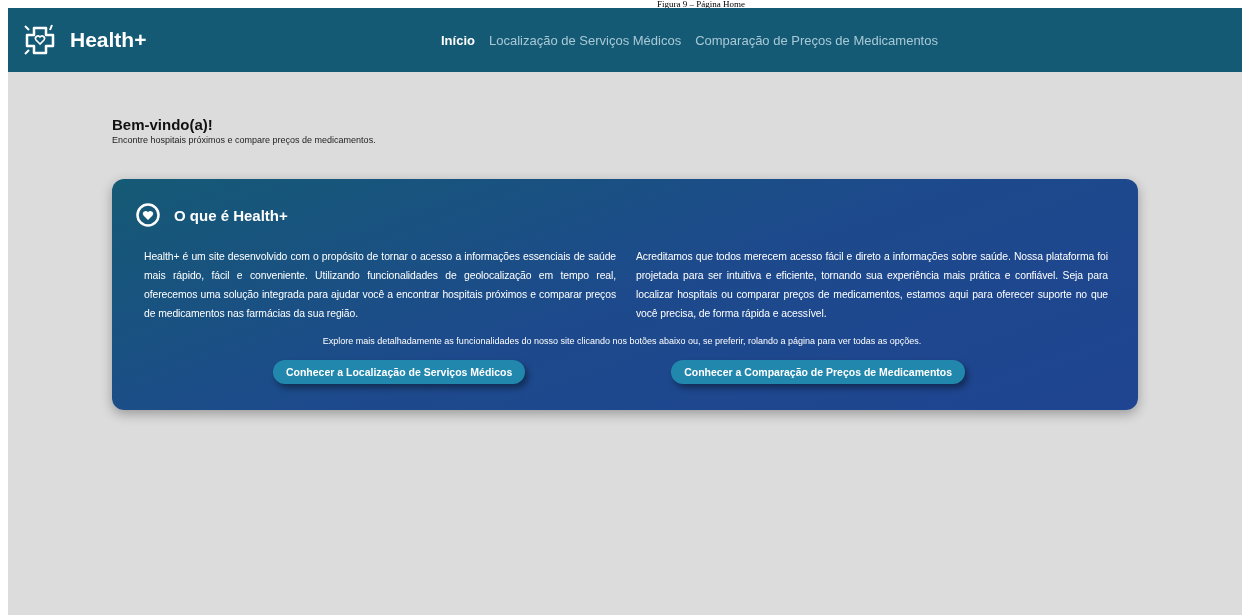  What do you see at coordinates (622, 341) in the screenshot?
I see `card-note: Explore mais detalhadamente as funcionalidades do nosso site clicando nos botões abaixo ou, se preferir, rolando a página para ver todas as opções.` at bounding box center [622, 341].